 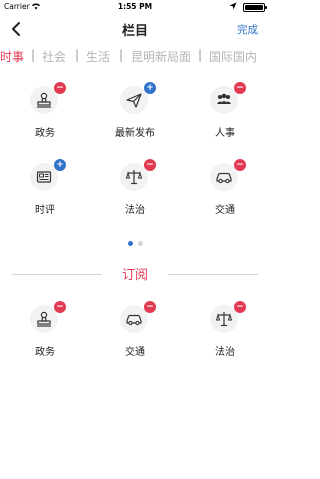 I want to click on subscribed-label: 法治, so click(x=225, y=352).